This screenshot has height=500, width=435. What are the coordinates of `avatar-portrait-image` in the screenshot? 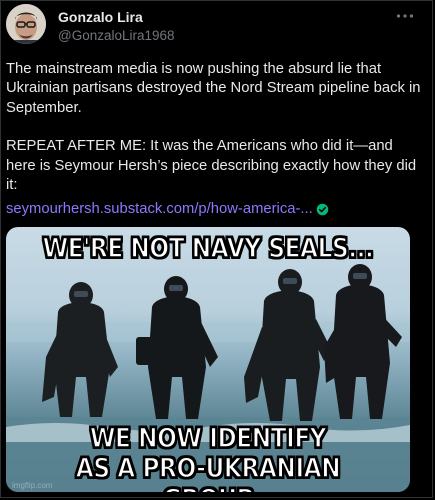 It's located at (26, 24).